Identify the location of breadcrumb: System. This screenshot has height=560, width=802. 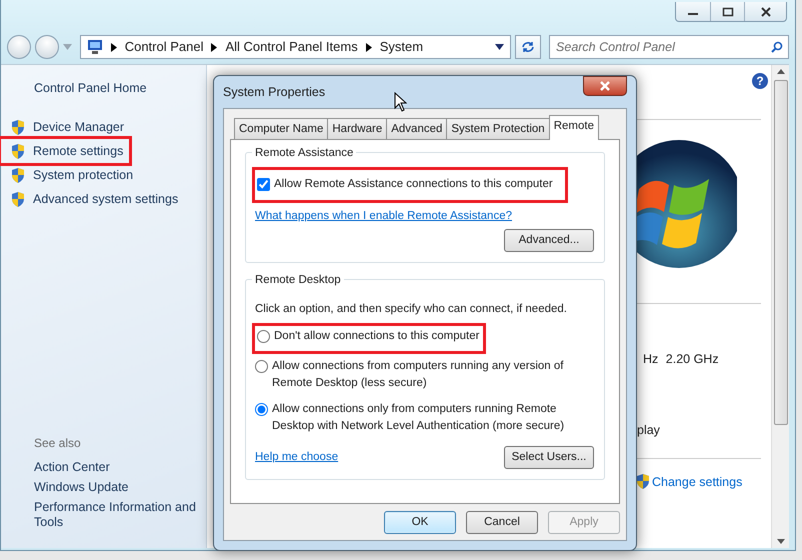
(402, 47).